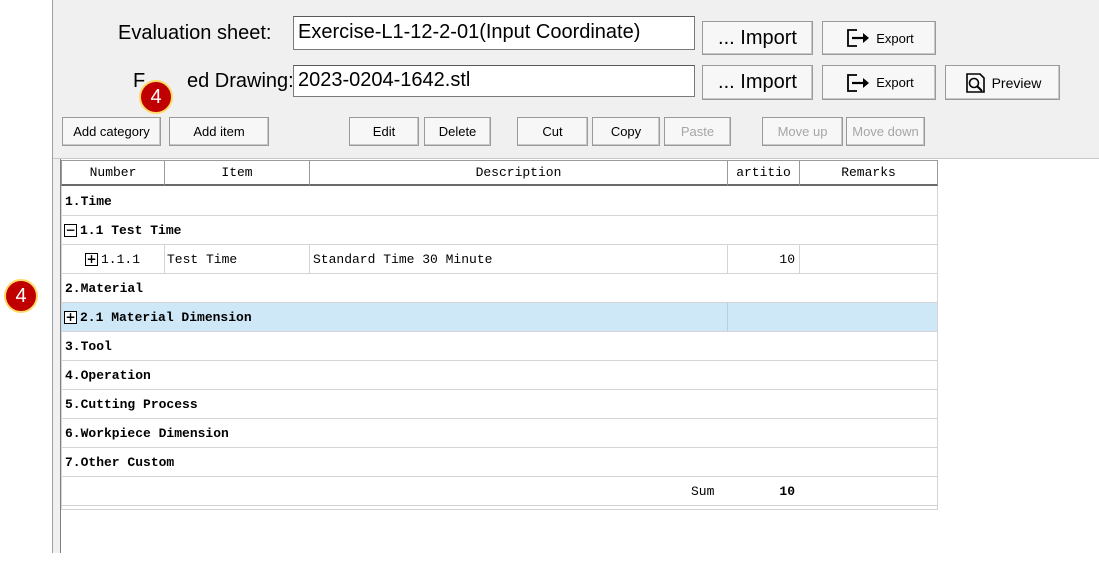  I want to click on preview-icon, so click(975, 82).